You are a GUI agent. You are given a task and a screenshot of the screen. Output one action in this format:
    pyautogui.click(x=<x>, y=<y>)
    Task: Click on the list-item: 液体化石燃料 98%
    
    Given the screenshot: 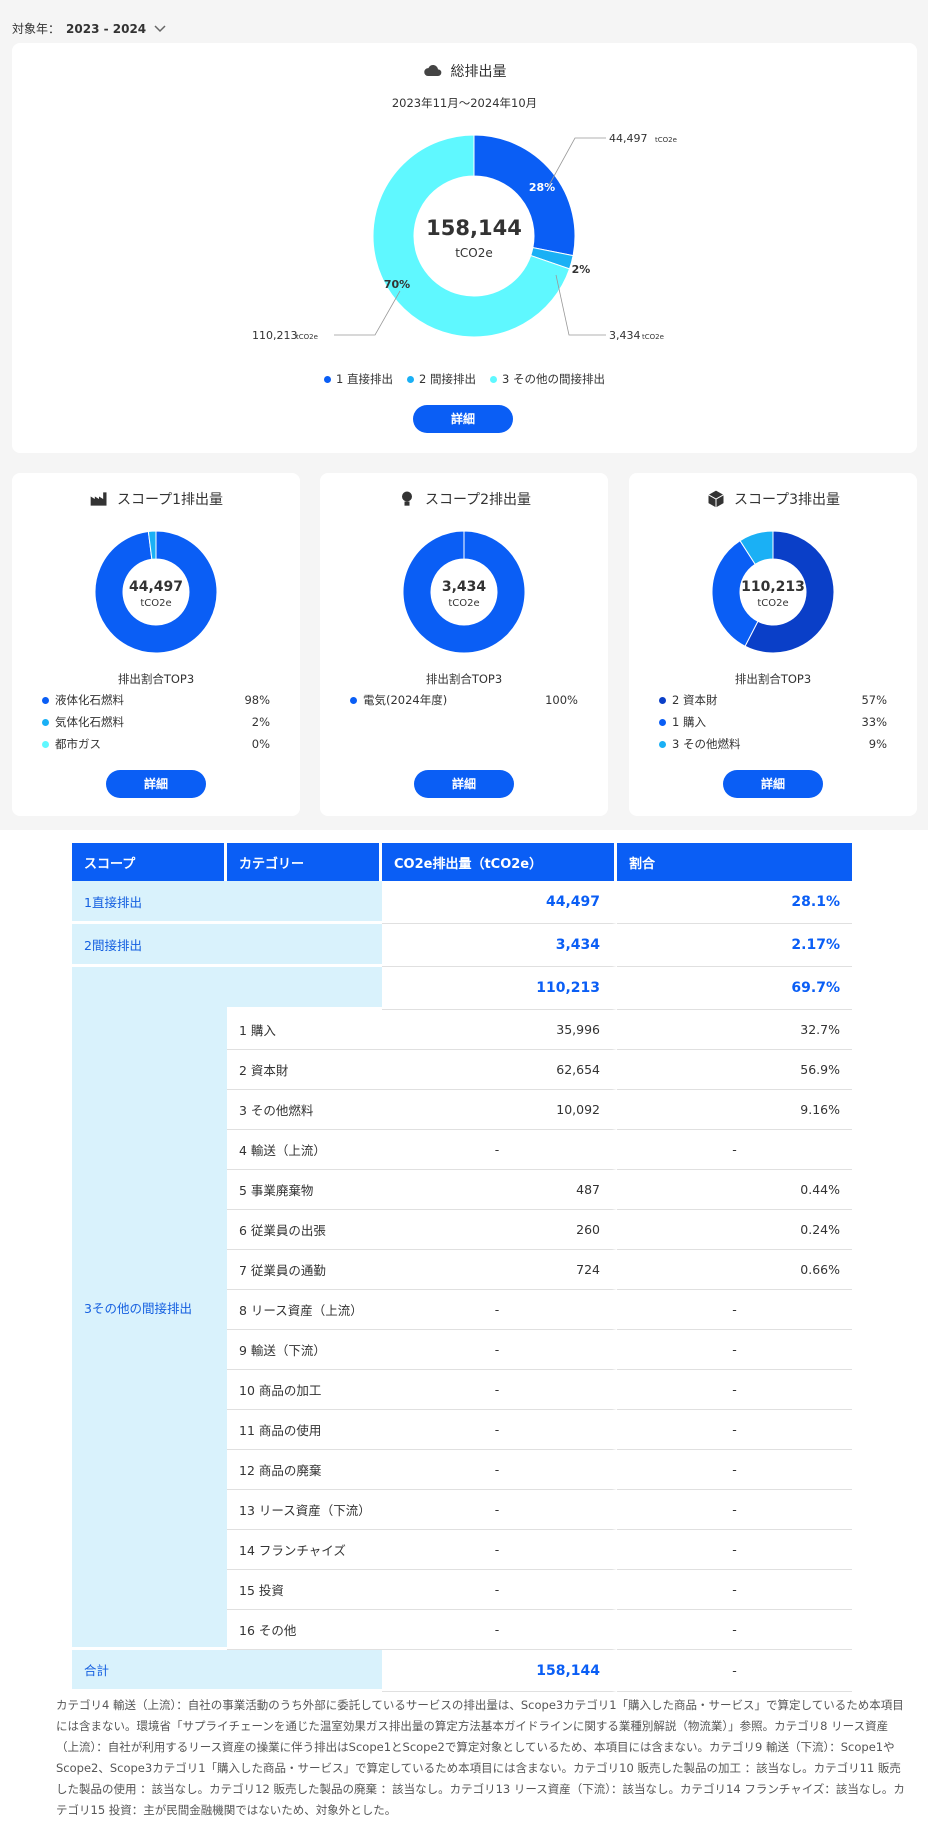 What is the action you would take?
    pyautogui.click(x=156, y=700)
    